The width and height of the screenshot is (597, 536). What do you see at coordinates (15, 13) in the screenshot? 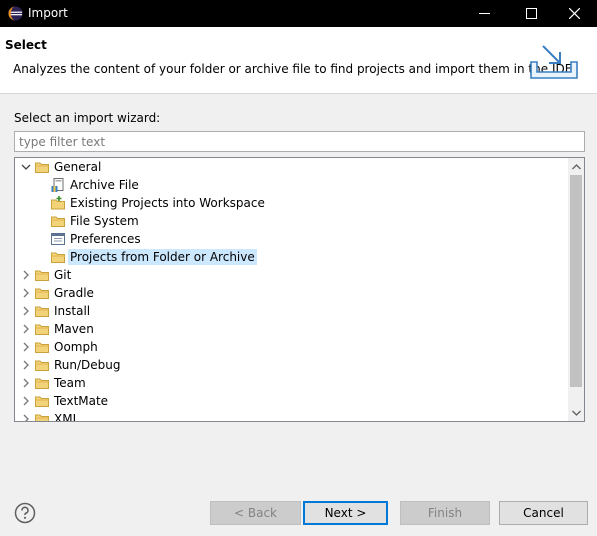
I see `eclipse-icon` at bounding box center [15, 13].